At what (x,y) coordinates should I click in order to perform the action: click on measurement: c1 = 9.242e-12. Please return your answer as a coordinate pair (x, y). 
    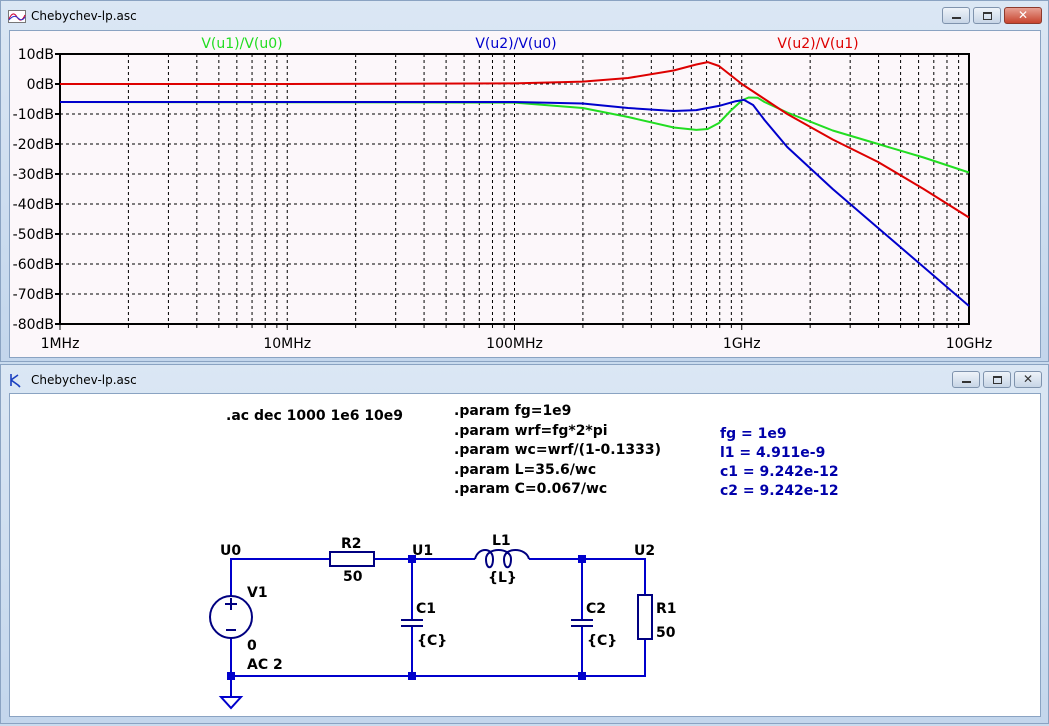
    Looking at the image, I should click on (779, 472).